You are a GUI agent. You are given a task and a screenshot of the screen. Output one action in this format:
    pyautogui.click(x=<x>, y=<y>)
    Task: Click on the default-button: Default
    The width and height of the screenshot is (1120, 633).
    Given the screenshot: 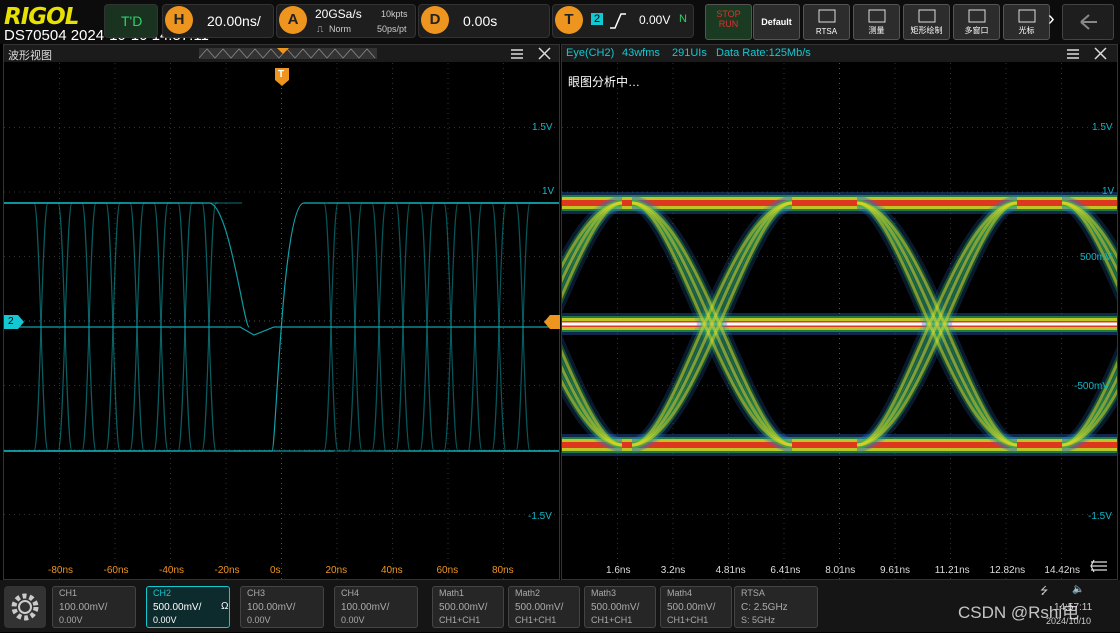 What is the action you would take?
    pyautogui.click(x=776, y=22)
    